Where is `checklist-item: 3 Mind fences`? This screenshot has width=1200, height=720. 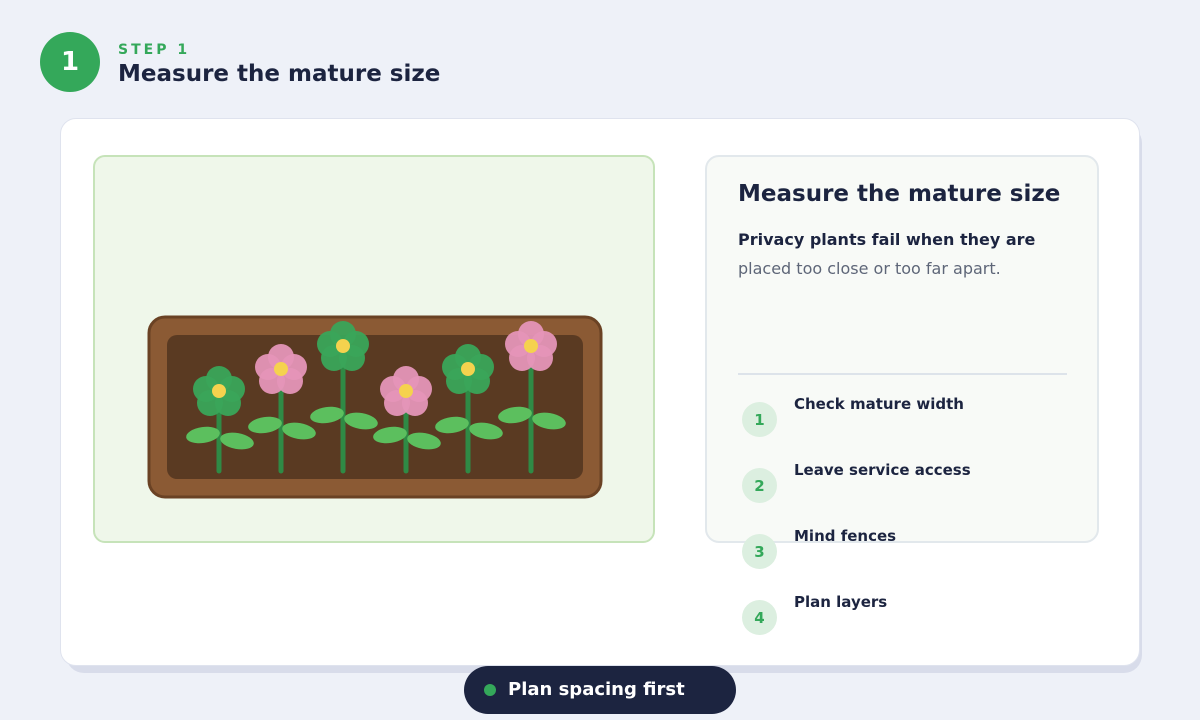 checklist-item: 3 Mind fences is located at coordinates (922, 548).